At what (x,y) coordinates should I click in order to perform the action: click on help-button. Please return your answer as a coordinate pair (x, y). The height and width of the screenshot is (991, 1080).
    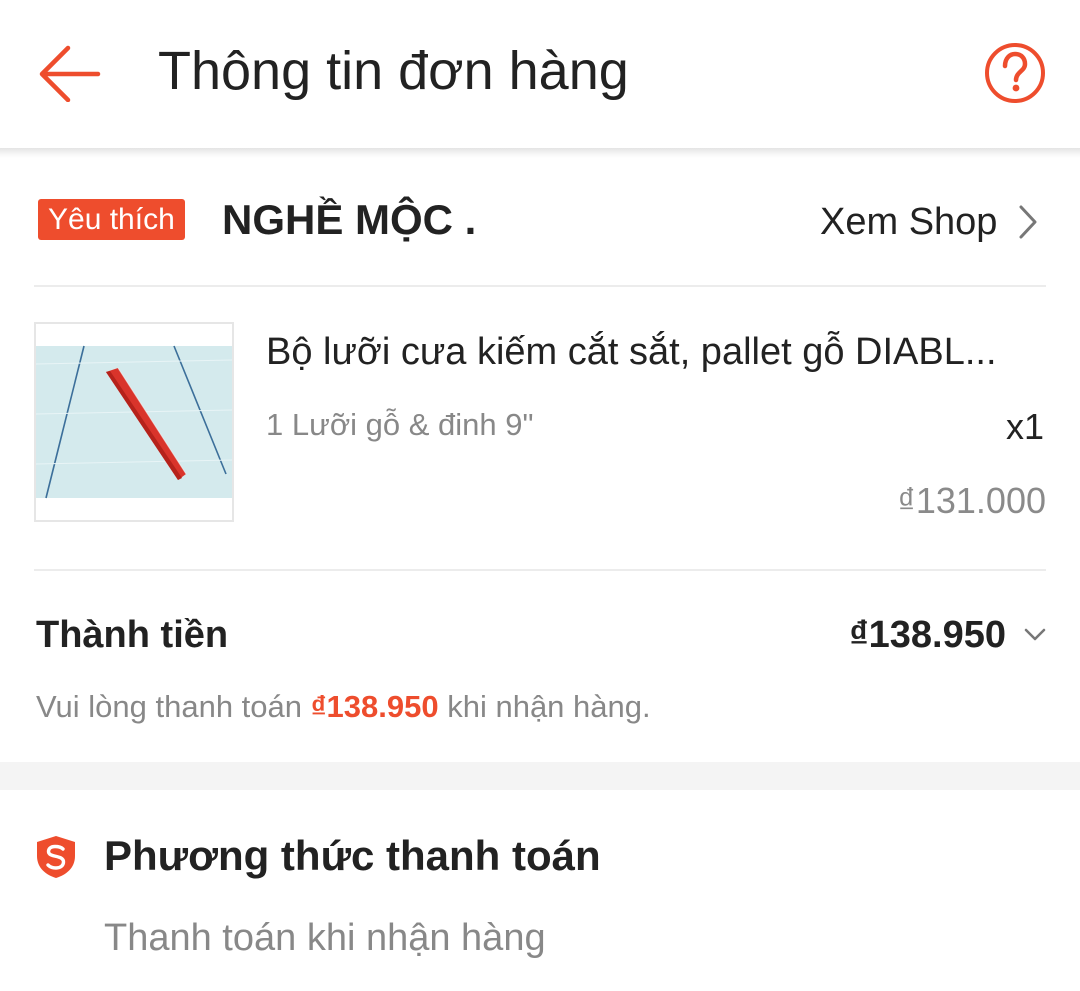
    Looking at the image, I should click on (1015, 73).